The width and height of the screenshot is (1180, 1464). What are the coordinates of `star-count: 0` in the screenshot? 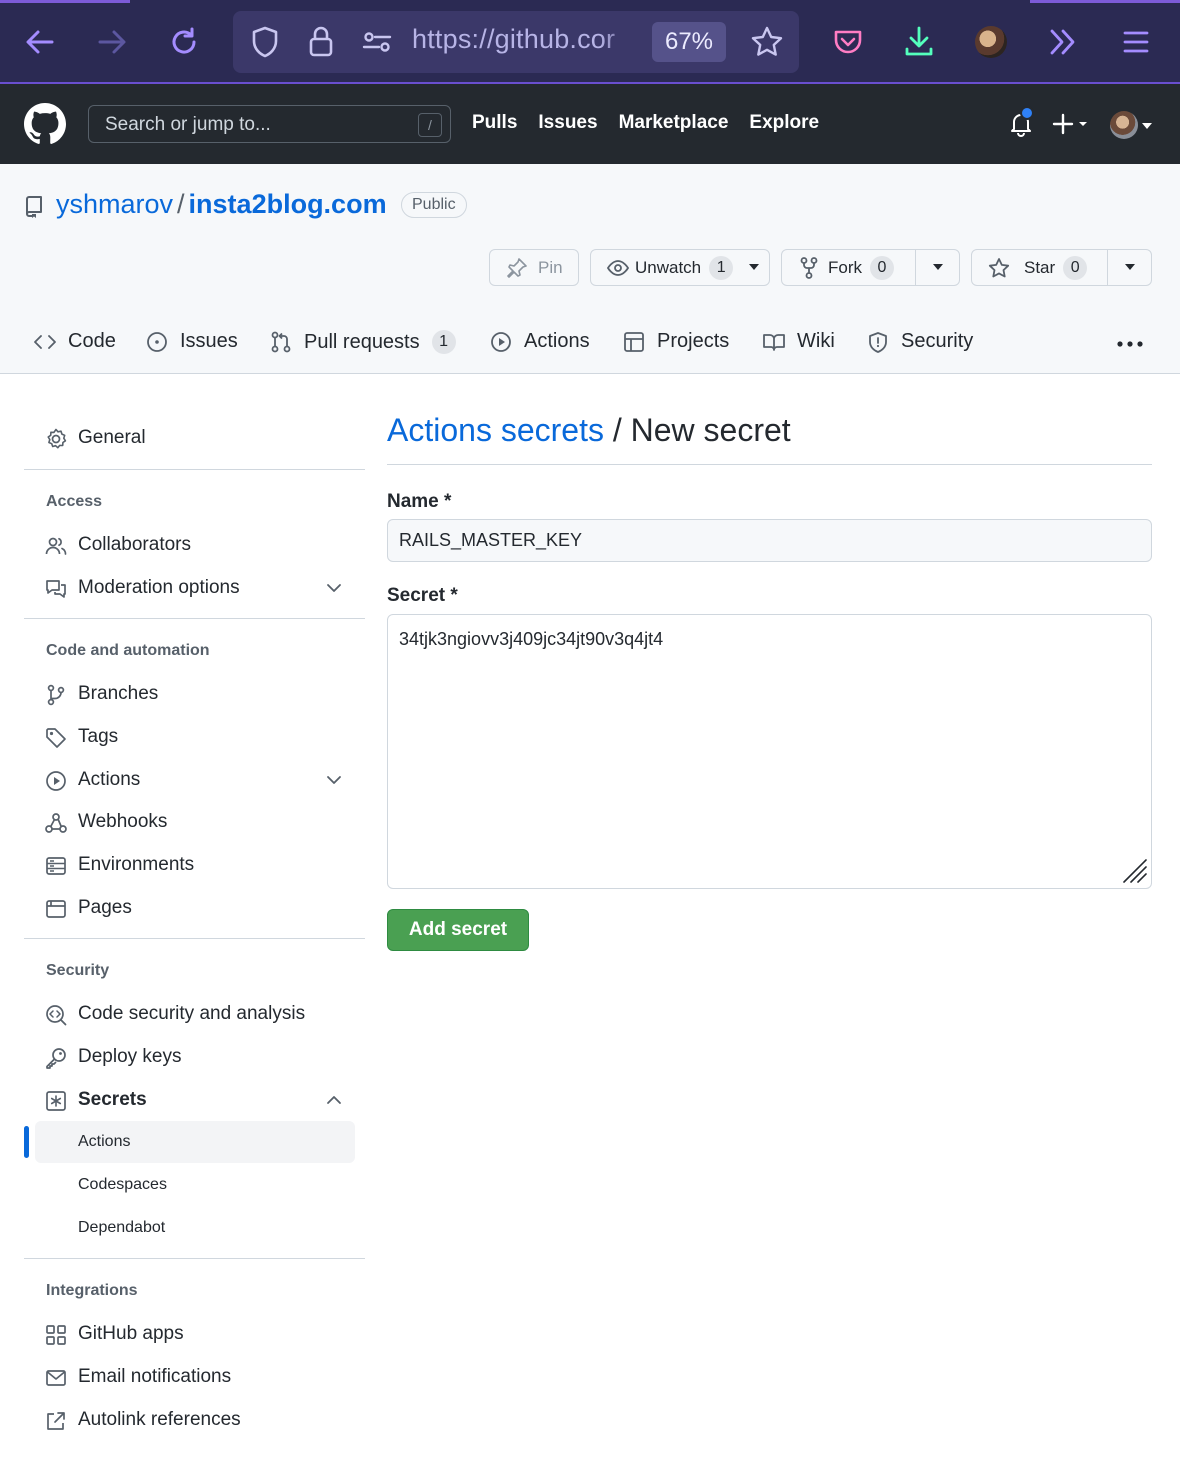 It's located at (1075, 267).